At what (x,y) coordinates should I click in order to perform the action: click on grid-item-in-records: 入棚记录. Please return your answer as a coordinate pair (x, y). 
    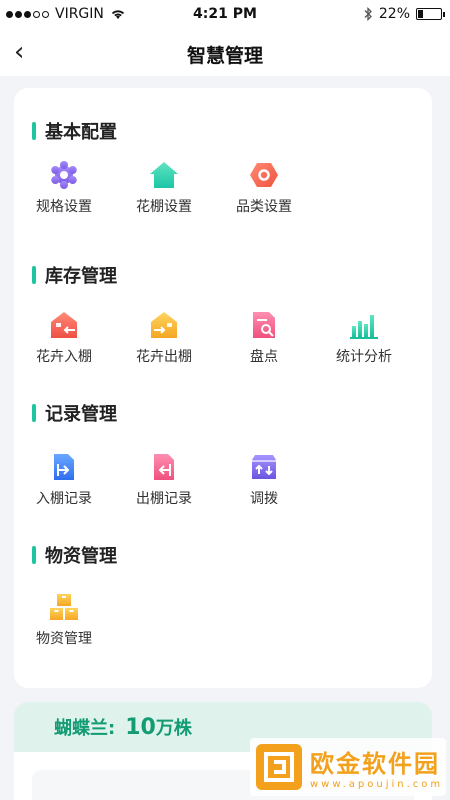
    Looking at the image, I should click on (64, 480).